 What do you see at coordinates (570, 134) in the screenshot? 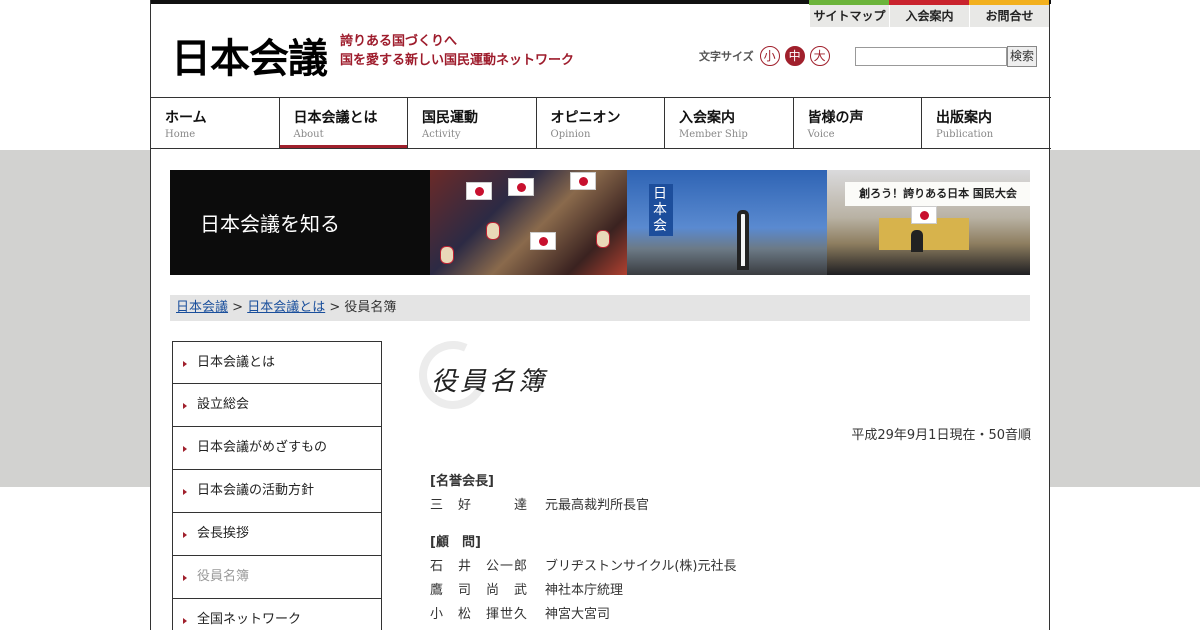
I see `nav-opinion-sublabel: Opinion` at bounding box center [570, 134].